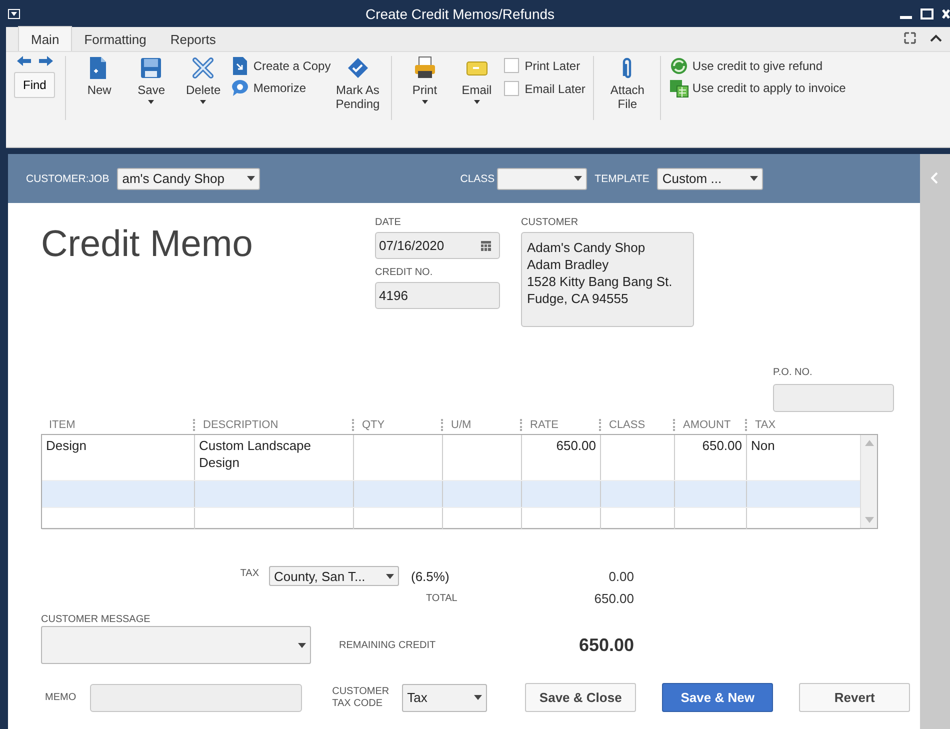 The height and width of the screenshot is (729, 950). I want to click on action-button: Save & Close, so click(580, 697).